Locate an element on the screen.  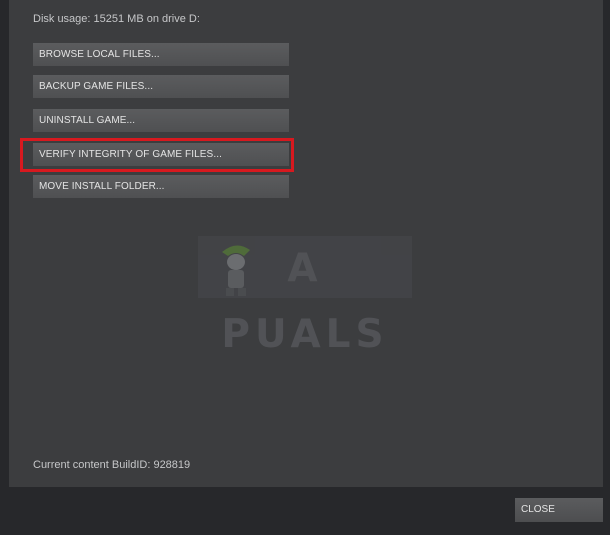
appuals-mascot-icon is located at coordinates (236, 270).